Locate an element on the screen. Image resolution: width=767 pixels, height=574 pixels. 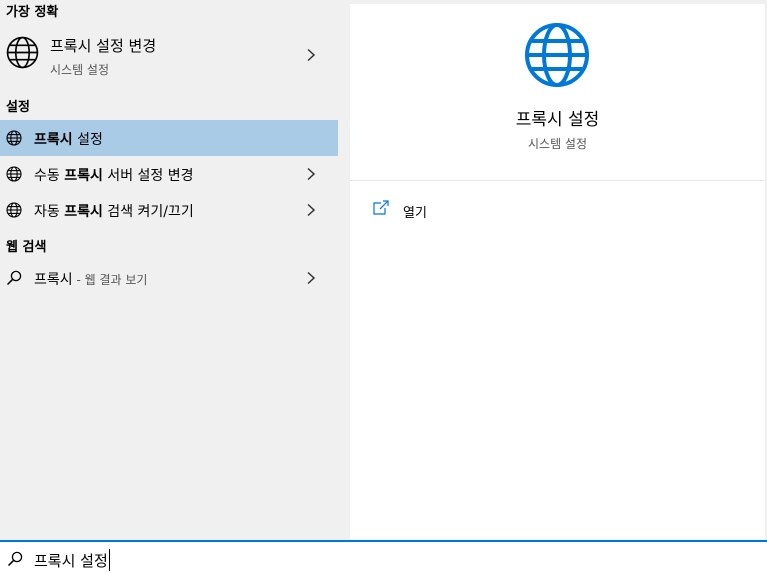
web-search-label: 프록시 - 웹 결과 보기 is located at coordinates (91, 280).